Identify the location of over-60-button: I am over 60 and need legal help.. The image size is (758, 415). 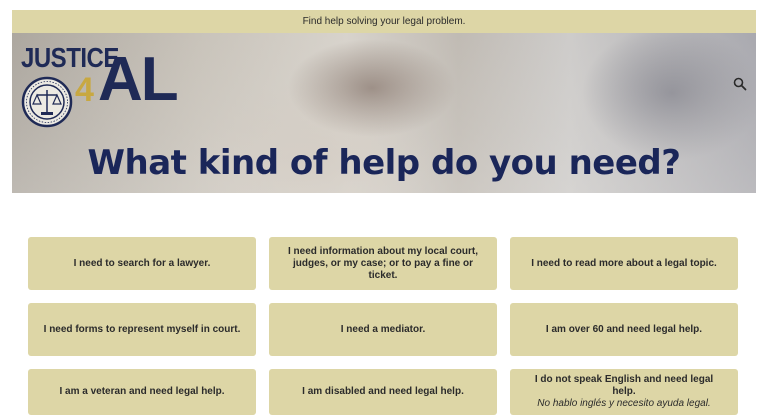
(624, 329).